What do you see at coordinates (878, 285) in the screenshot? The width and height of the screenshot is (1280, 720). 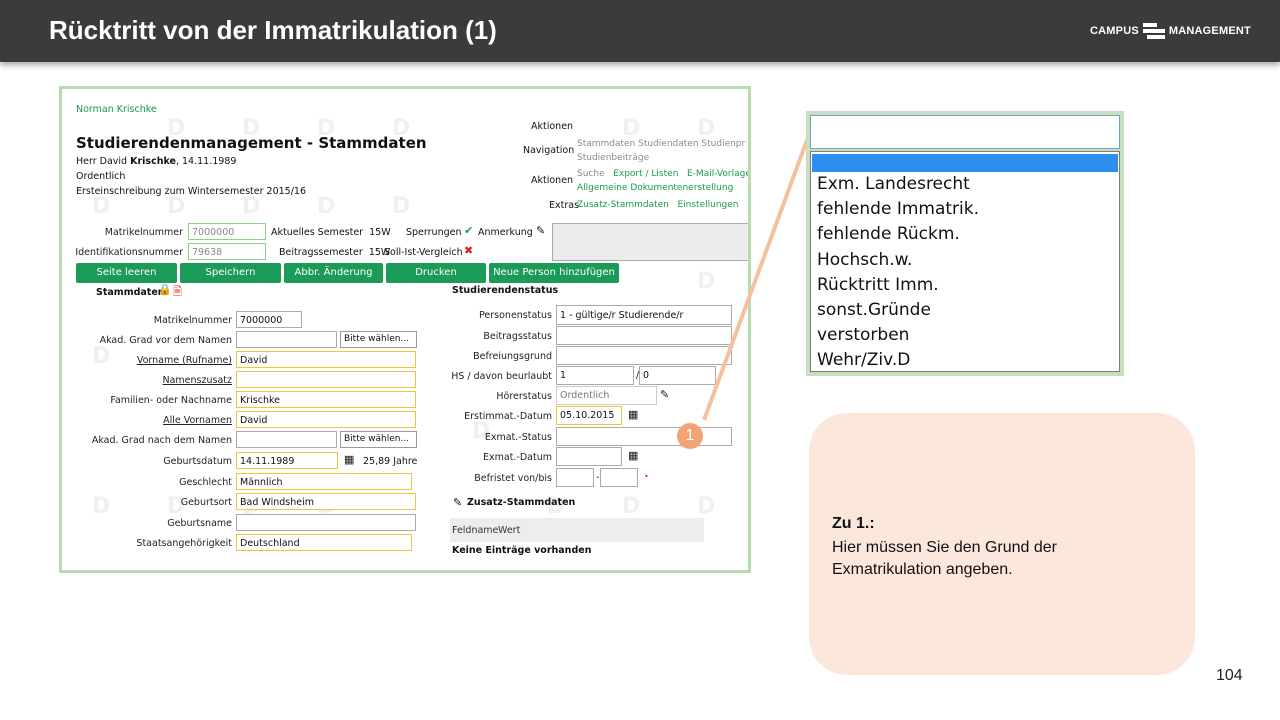 I see `dropdown-option: Rücktritt Imm.` at bounding box center [878, 285].